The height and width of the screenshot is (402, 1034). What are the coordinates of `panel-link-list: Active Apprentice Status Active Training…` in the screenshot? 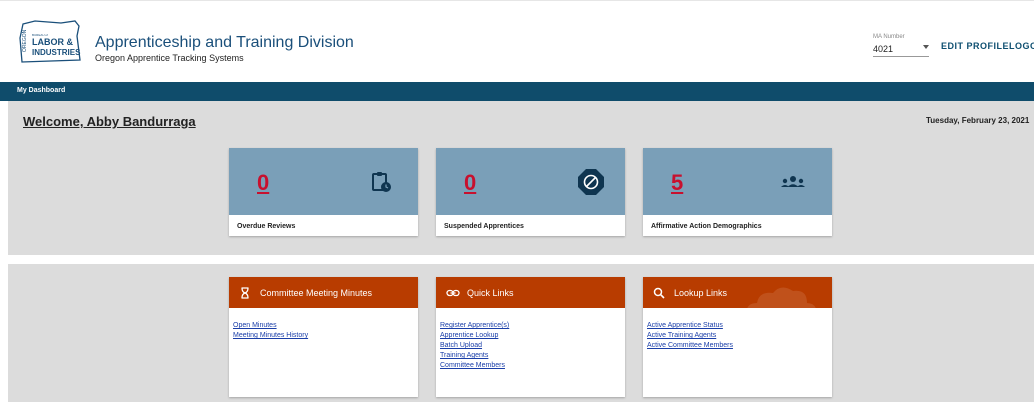 It's located at (690, 336).